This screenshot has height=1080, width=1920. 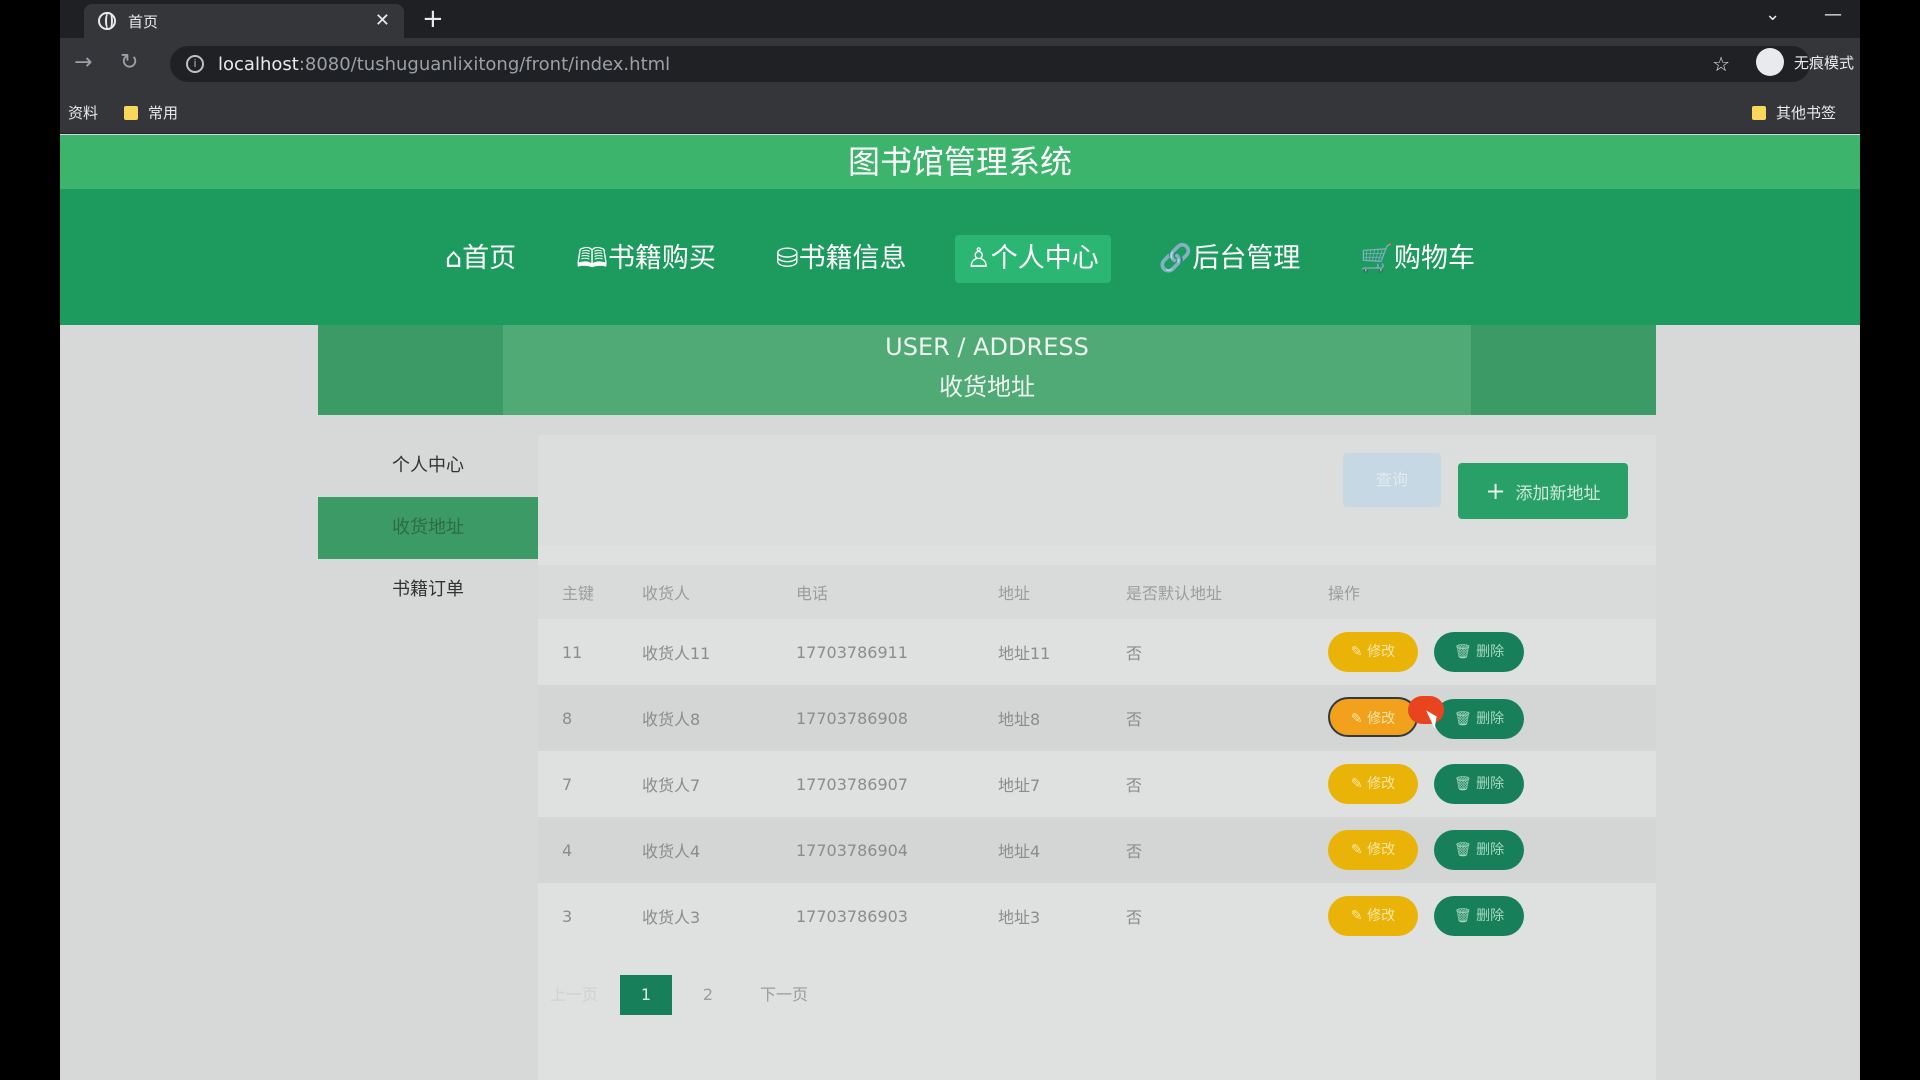 I want to click on left-letterbox, so click(x=30, y=540).